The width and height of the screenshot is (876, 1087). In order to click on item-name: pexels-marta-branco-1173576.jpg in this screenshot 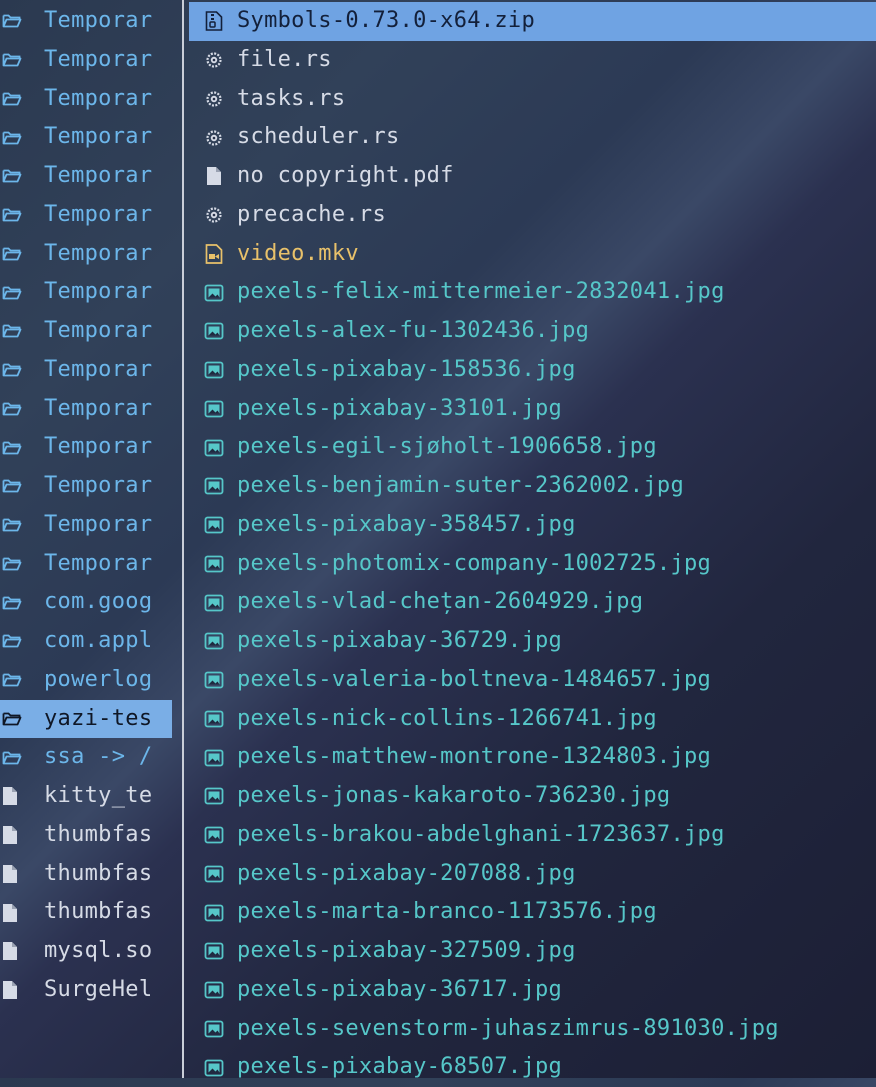, I will do `click(447, 912)`.